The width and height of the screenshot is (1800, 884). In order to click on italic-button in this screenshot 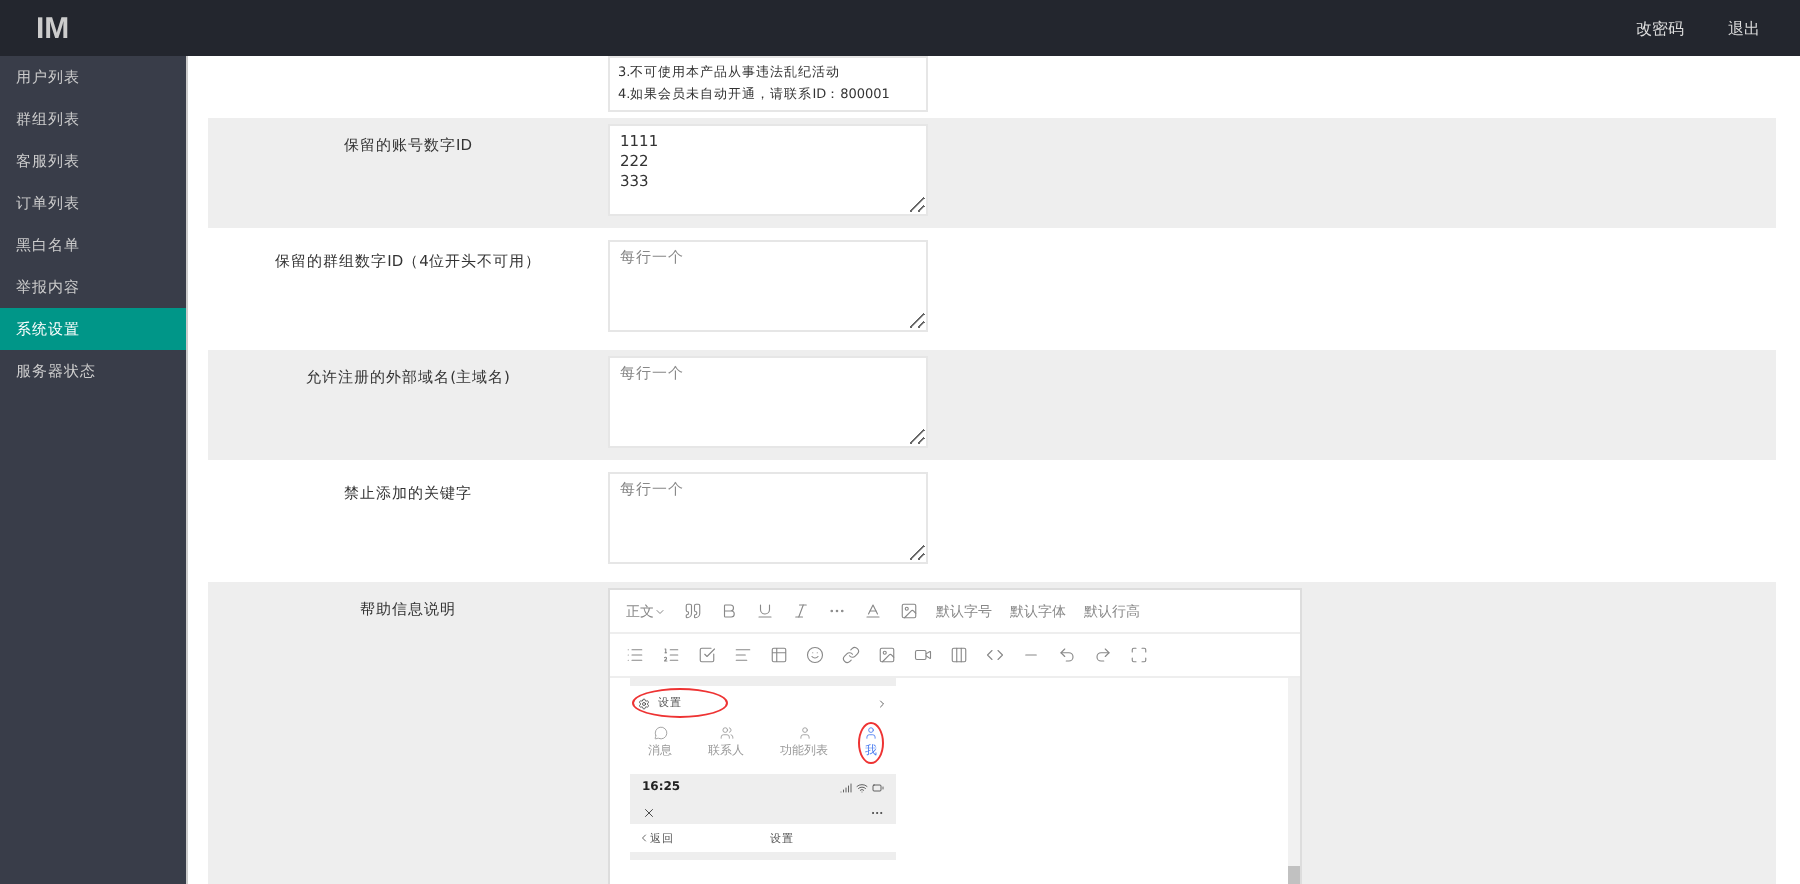, I will do `click(801, 611)`.